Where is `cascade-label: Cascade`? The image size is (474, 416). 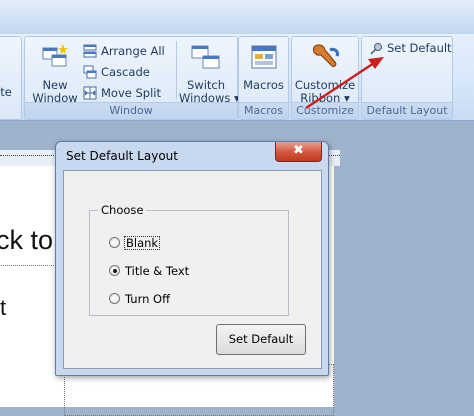 cascade-label: Cascade is located at coordinates (125, 72).